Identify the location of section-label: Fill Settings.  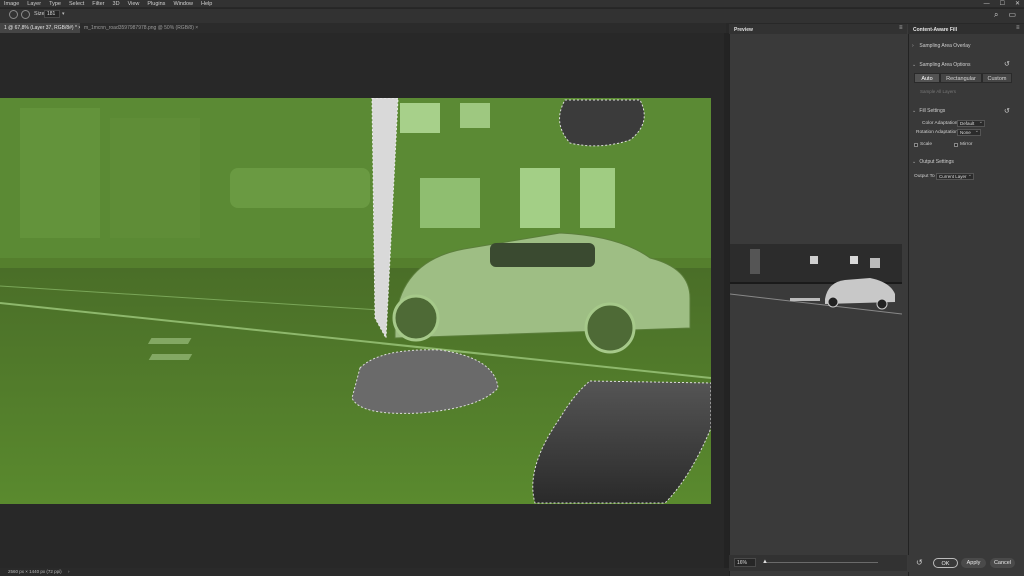
(932, 111).